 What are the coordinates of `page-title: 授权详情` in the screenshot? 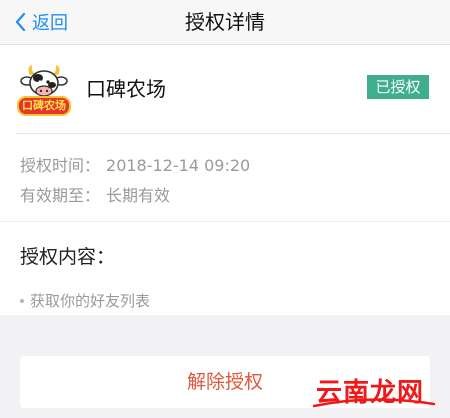 It's located at (225, 22).